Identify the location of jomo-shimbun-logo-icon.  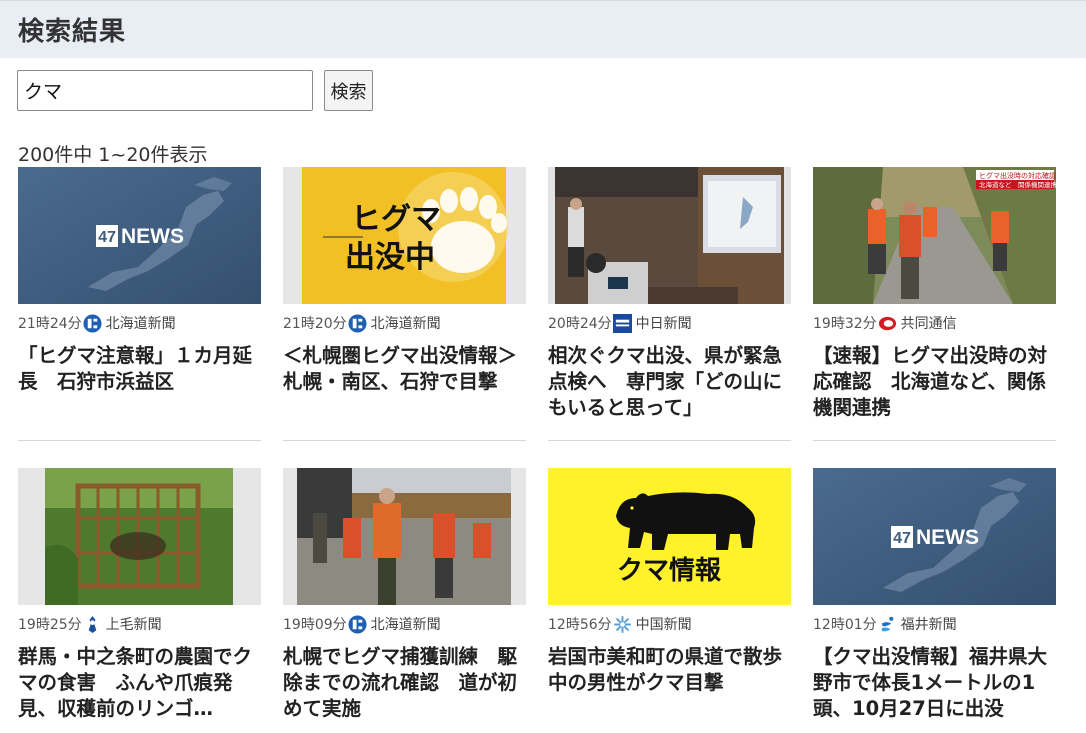
(92, 624).